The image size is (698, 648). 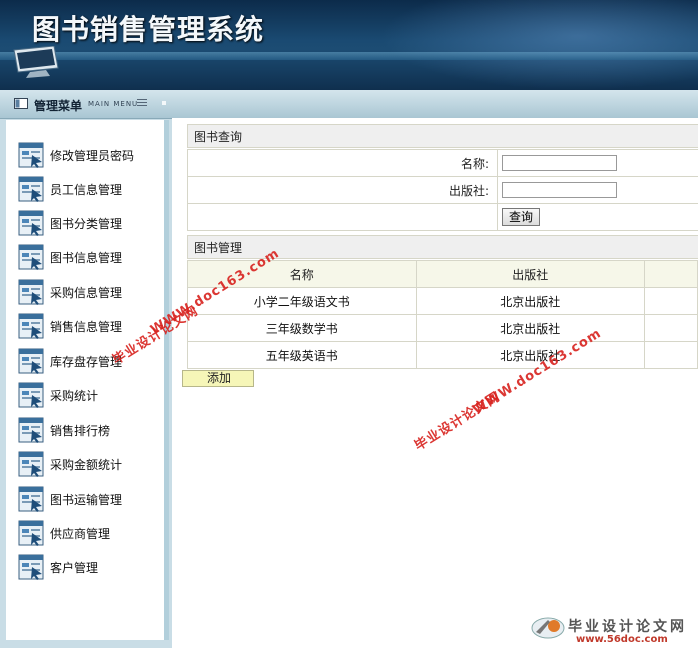 I want to click on sidebar-item-label: 供应商管理, so click(x=80, y=533).